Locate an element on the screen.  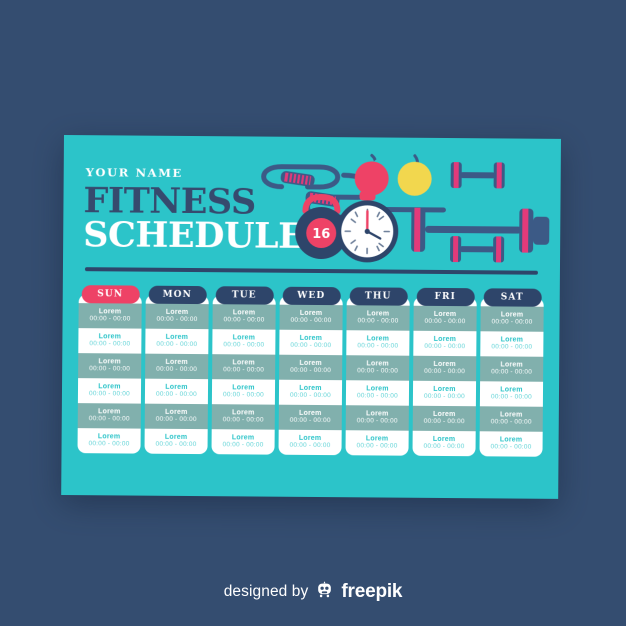
day-pill-fri: FRI is located at coordinates (445, 297).